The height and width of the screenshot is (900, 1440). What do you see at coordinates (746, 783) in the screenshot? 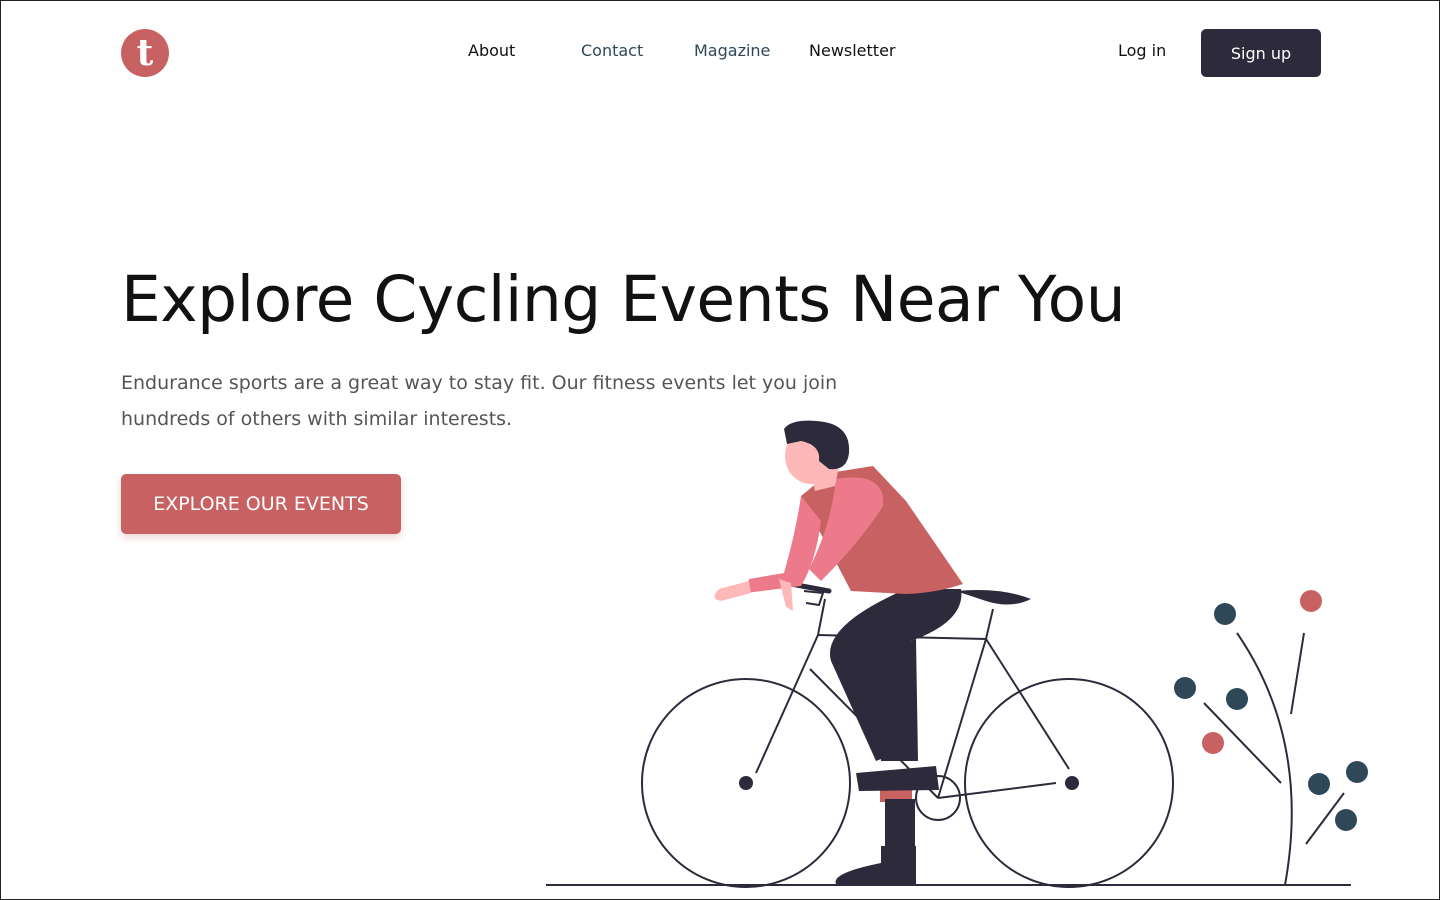
I see `rear-hub` at bounding box center [746, 783].